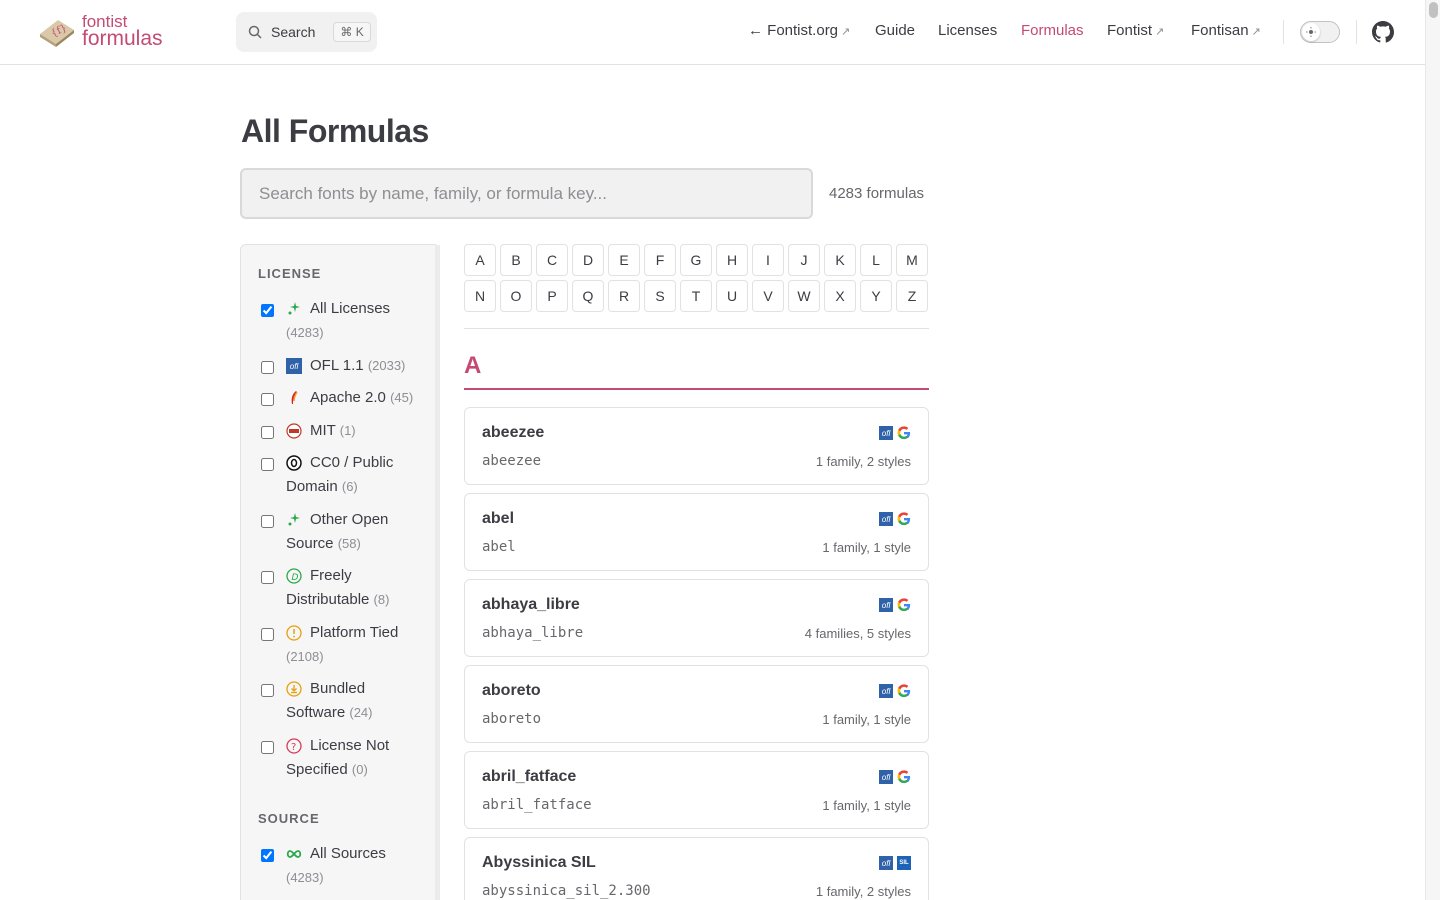 The height and width of the screenshot is (900, 1440). What do you see at coordinates (1383, 32) in the screenshot?
I see `github-icon` at bounding box center [1383, 32].